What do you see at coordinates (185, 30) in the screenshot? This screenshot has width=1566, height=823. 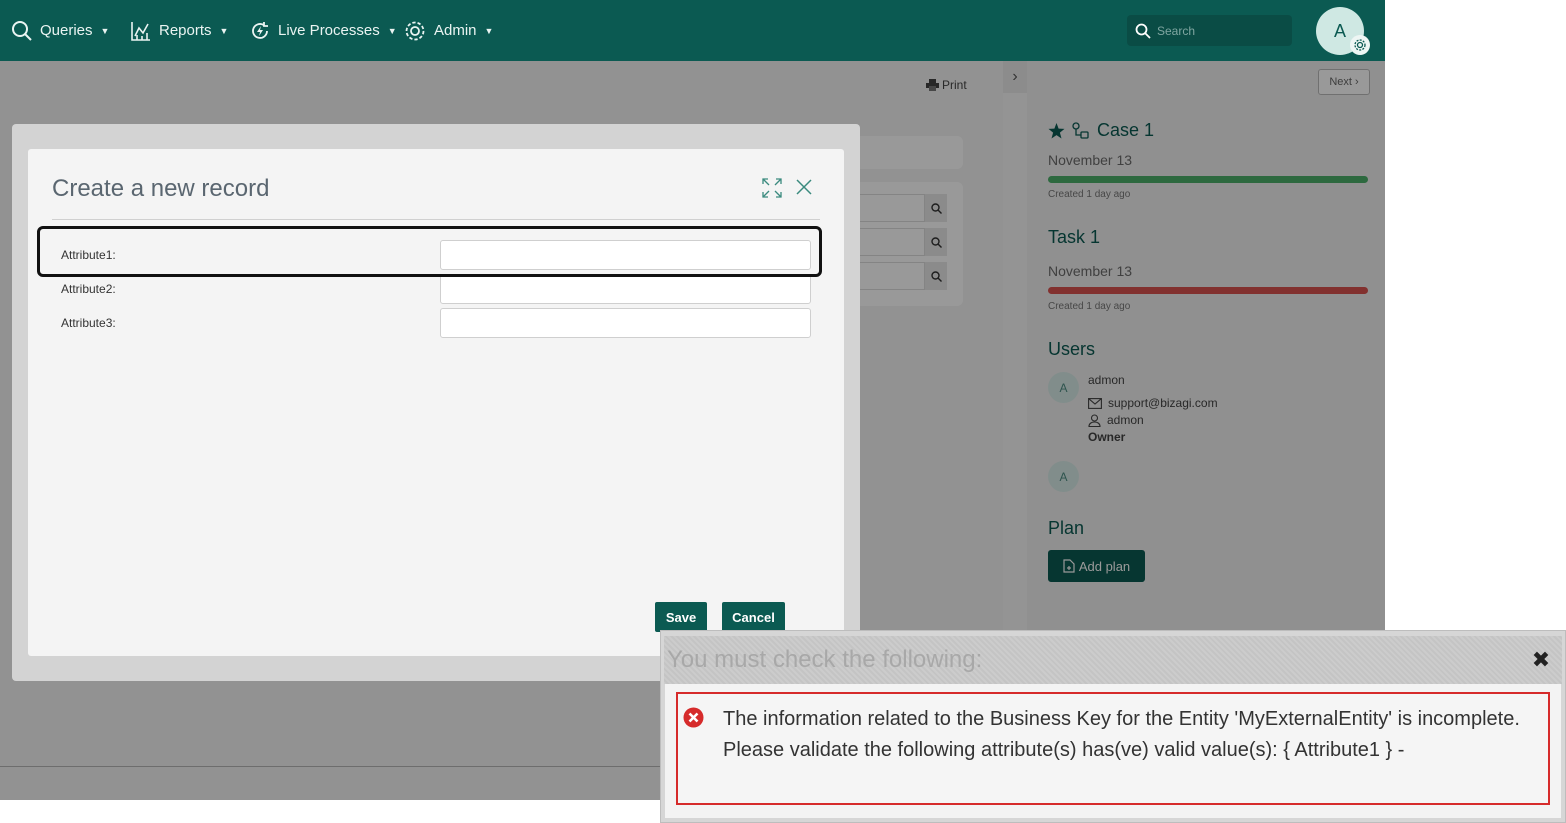 I see `nav-reports-label: Reports` at bounding box center [185, 30].